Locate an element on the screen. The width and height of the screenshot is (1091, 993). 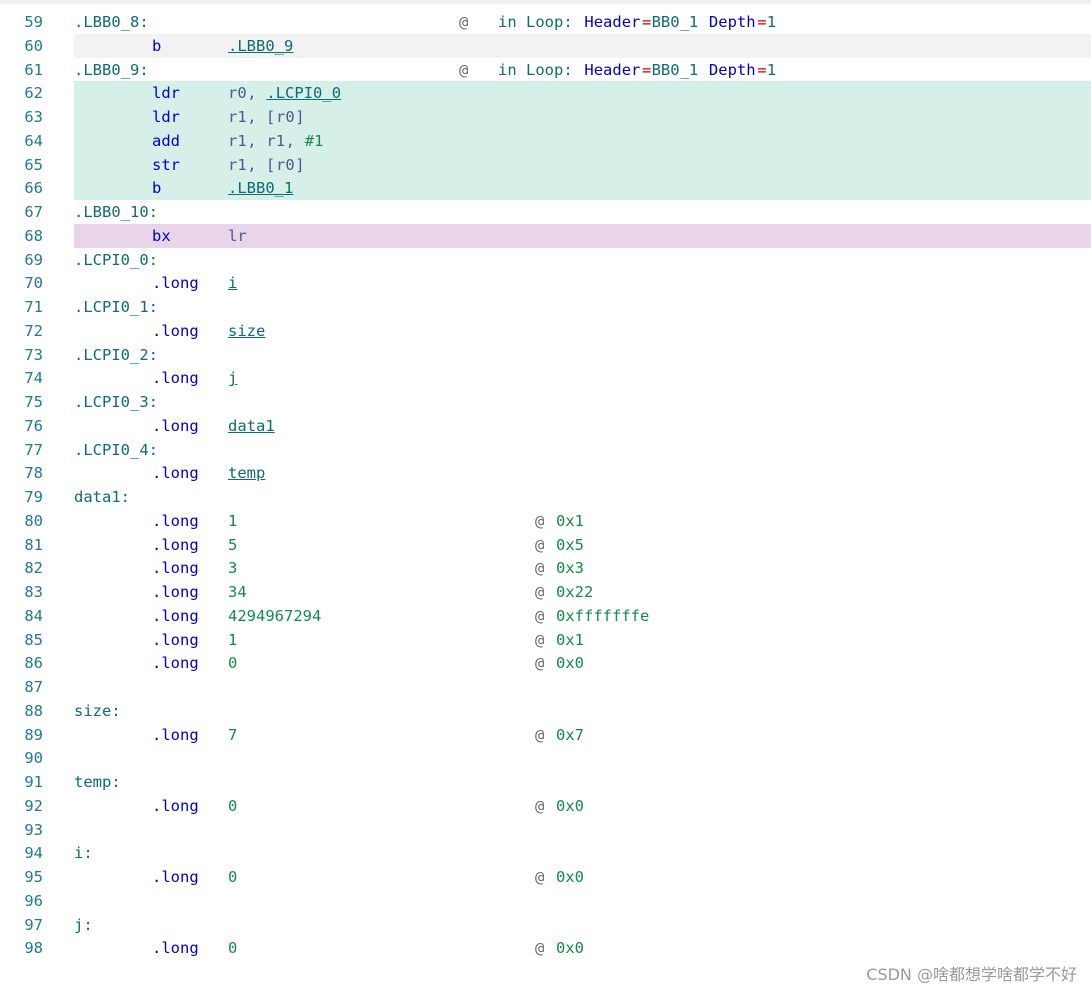
comment-text: Header is located at coordinates (612, 22).